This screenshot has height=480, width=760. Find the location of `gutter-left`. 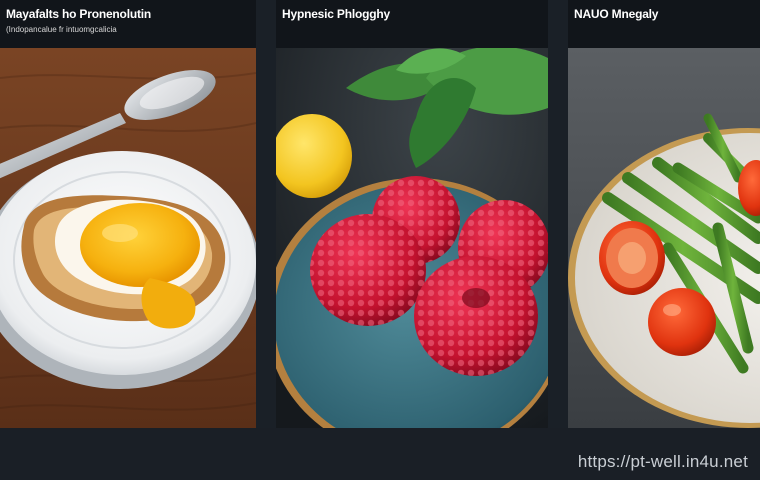

gutter-left is located at coordinates (266, 240).